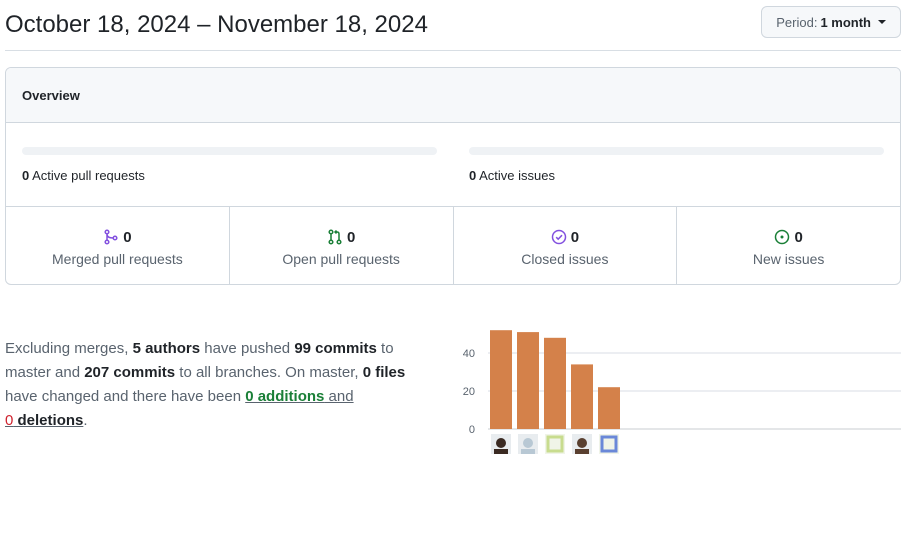 The width and height of the screenshot is (909, 558). I want to click on period-label: Period:, so click(797, 22).